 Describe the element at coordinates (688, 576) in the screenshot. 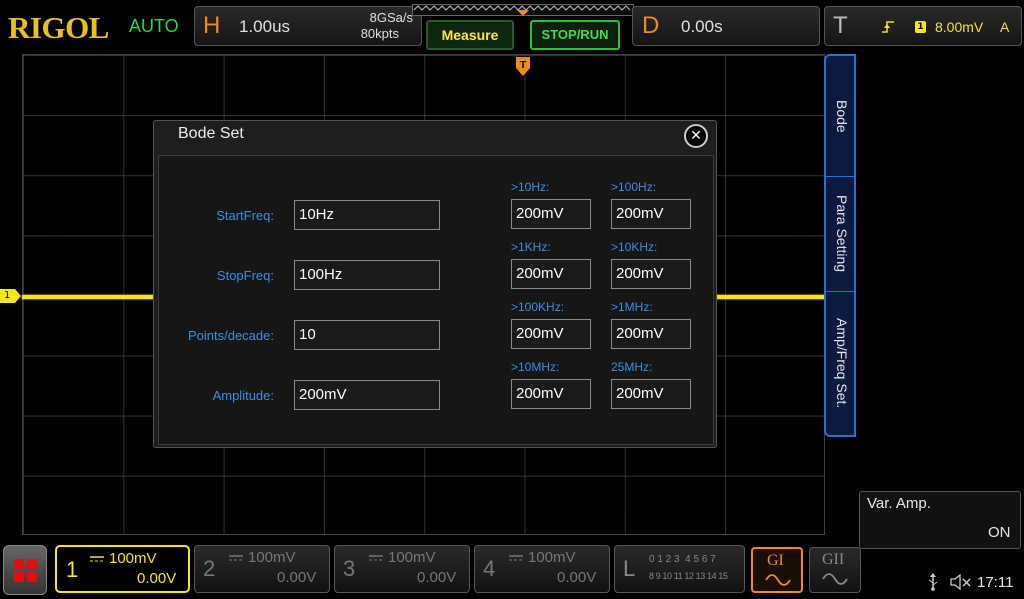

I see `logic-channels-row-2: 8 9 10 11 12 13 14 15` at that location.